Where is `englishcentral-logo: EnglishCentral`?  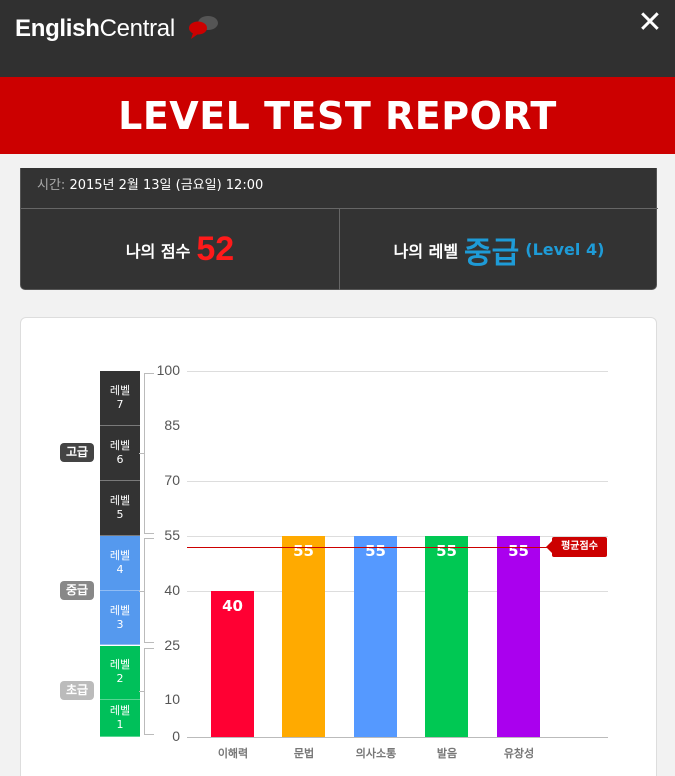
englishcentral-logo: EnglishCentral is located at coordinates (95, 29).